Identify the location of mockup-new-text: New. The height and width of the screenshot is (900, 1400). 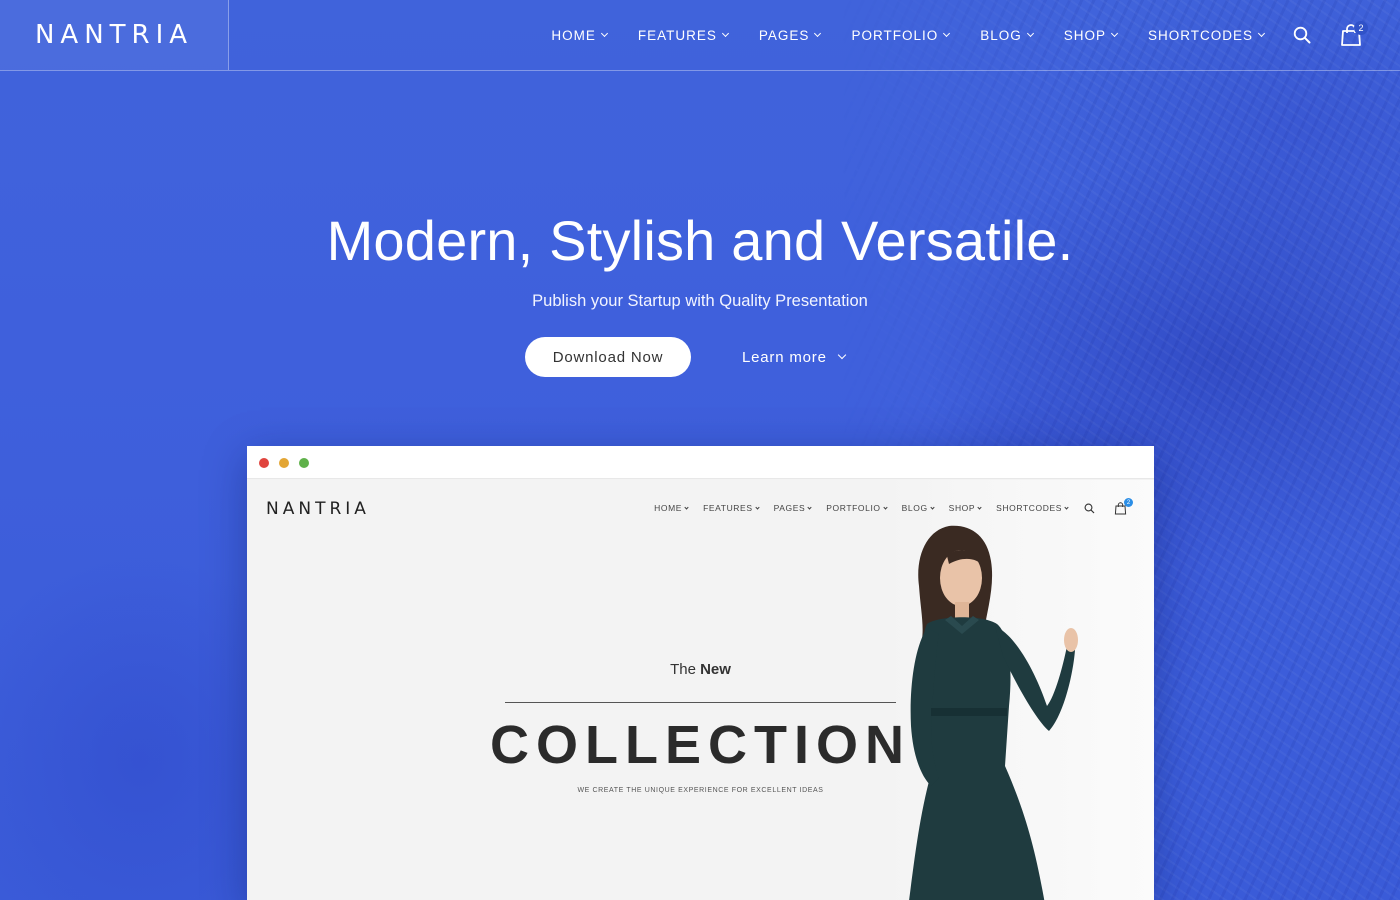
(715, 669).